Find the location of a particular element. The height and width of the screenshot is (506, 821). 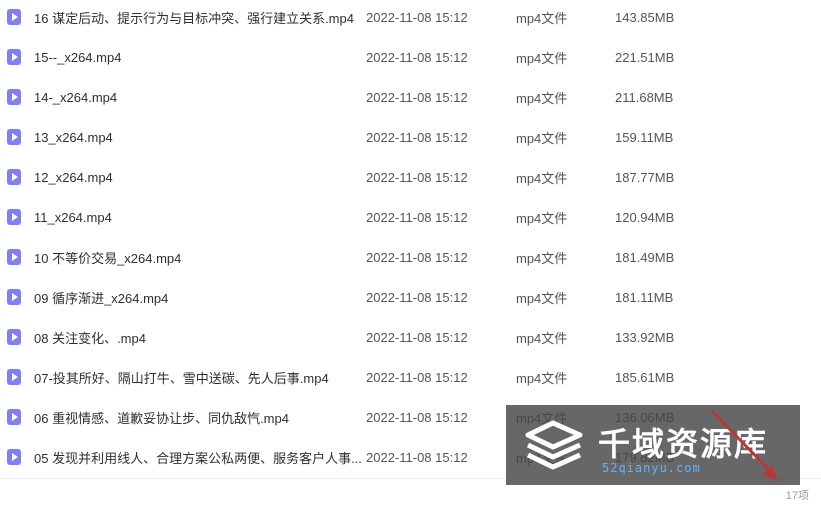

file-size: 181.49MB is located at coordinates (645, 257).